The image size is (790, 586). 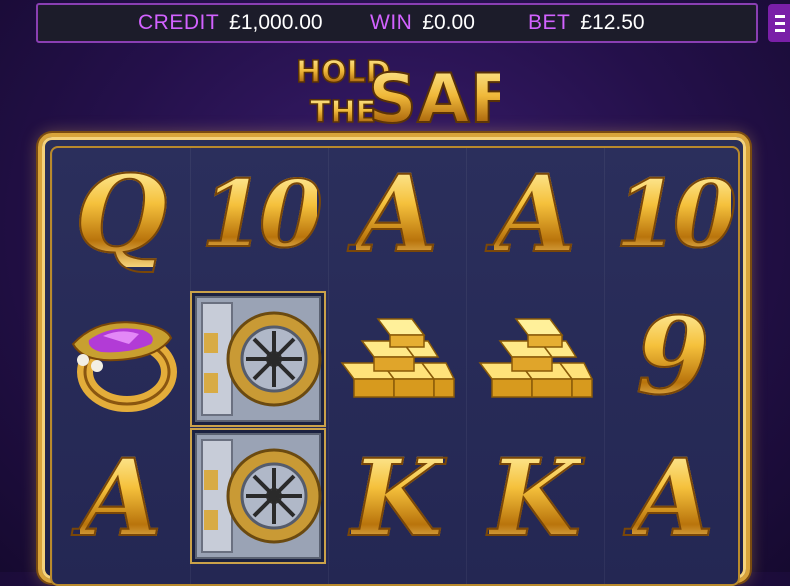 I want to click on hamburger-menu-icon, so click(x=780, y=16).